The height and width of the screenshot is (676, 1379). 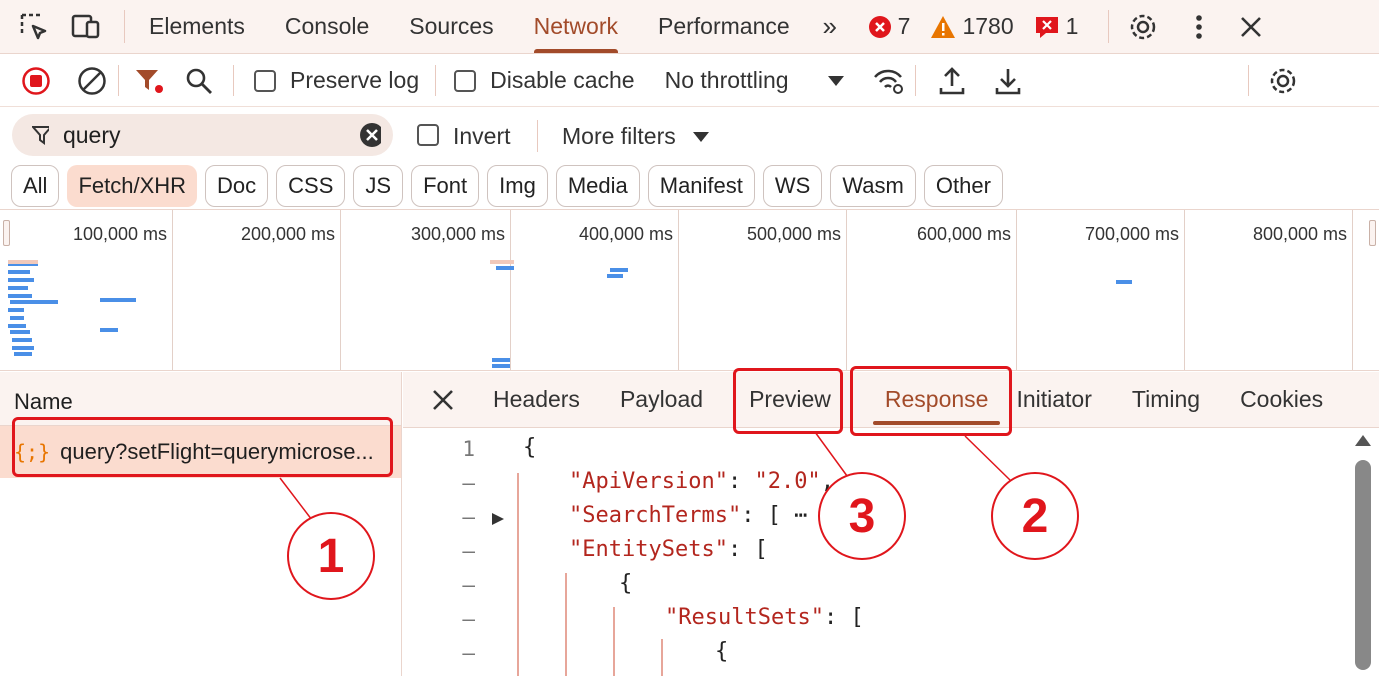 I want to click on annotation-box-request, so click(x=202, y=447).